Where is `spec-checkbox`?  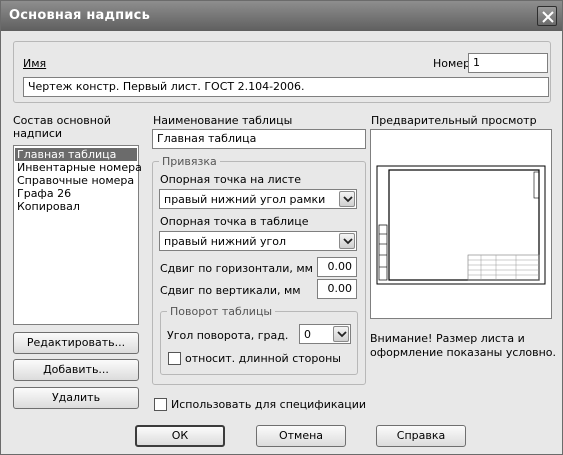 spec-checkbox is located at coordinates (160, 404).